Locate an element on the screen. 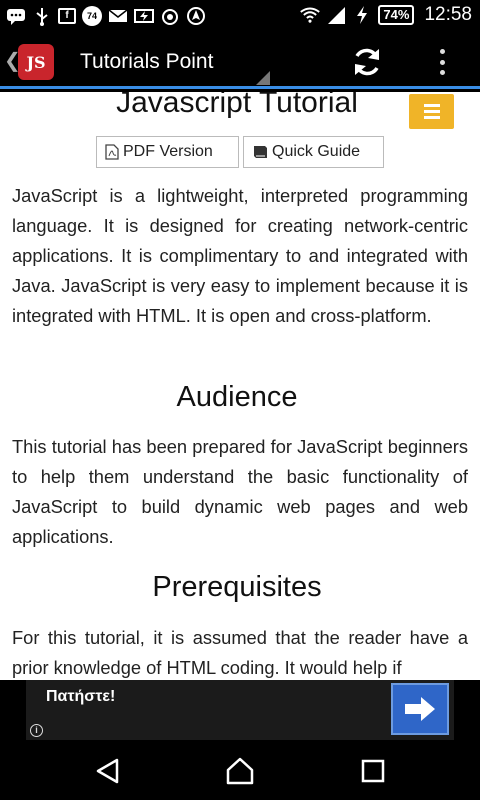 This screenshot has height=800, width=480. status-bar: f 74 74% 12:58 is located at coordinates (240, 16).